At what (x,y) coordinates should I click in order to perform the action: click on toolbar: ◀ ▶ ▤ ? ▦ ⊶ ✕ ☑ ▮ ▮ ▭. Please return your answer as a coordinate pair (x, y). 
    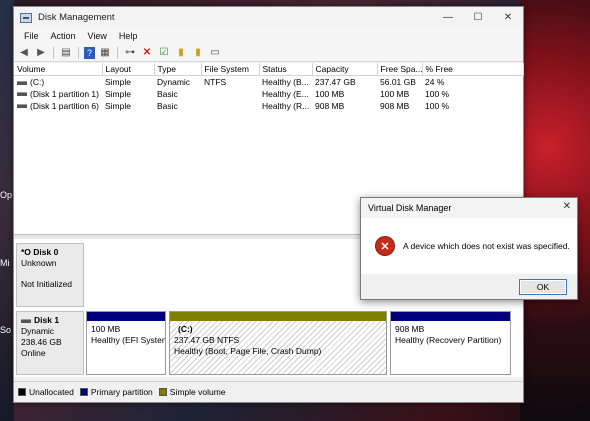
    Looking at the image, I should click on (268, 53).